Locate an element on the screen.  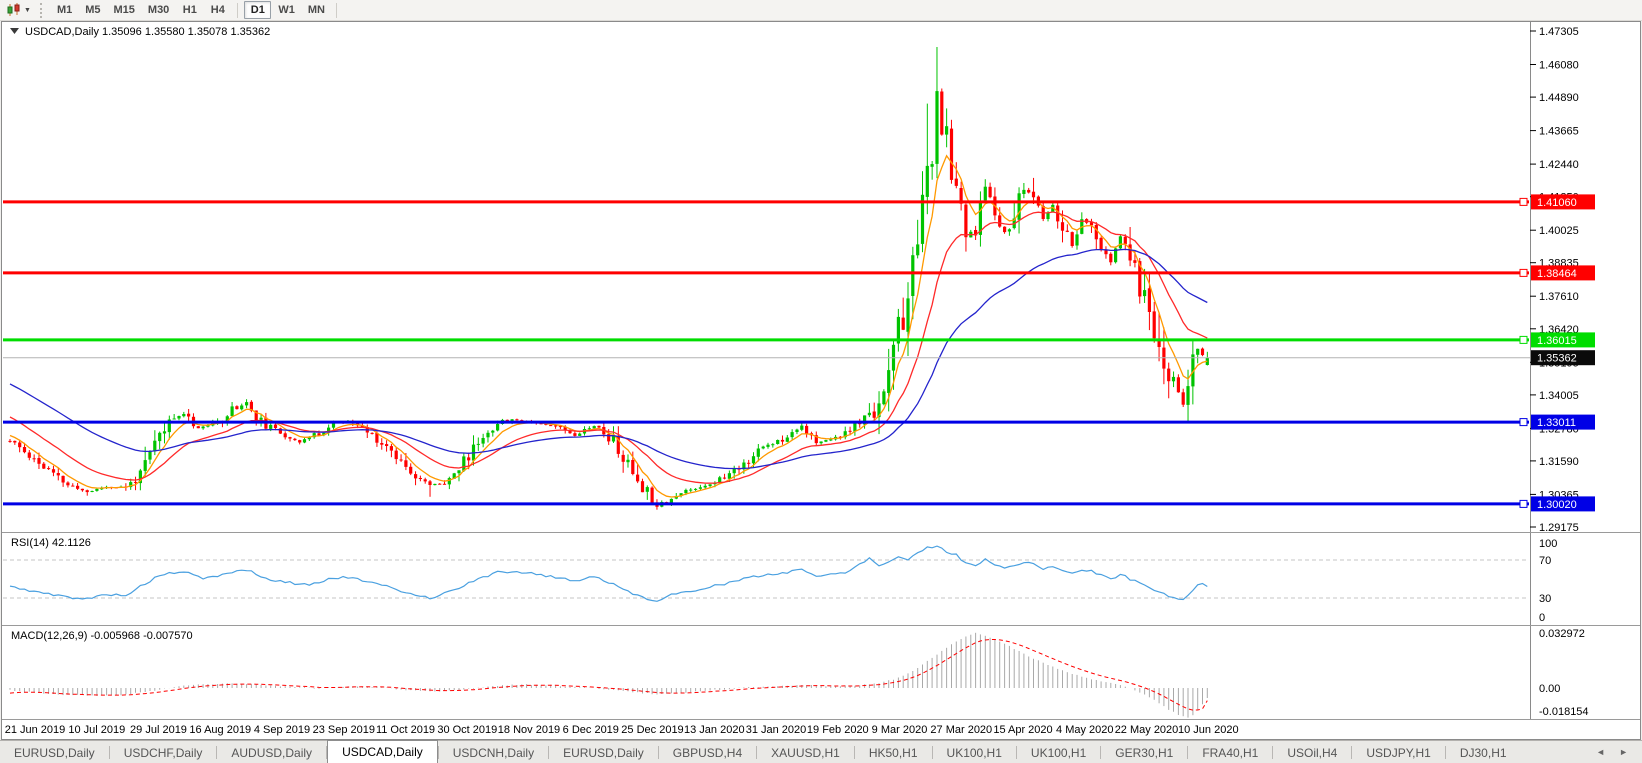
chart-tab-xauusd-h1: XAUUSD,H1 is located at coordinates (805, 752).